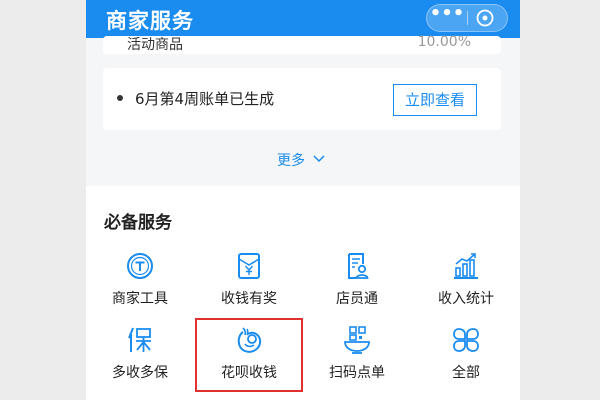 This screenshot has height=400, width=600. What do you see at coordinates (302, 44) in the screenshot?
I see `stats-card: 活动商品 10.00%` at bounding box center [302, 44].